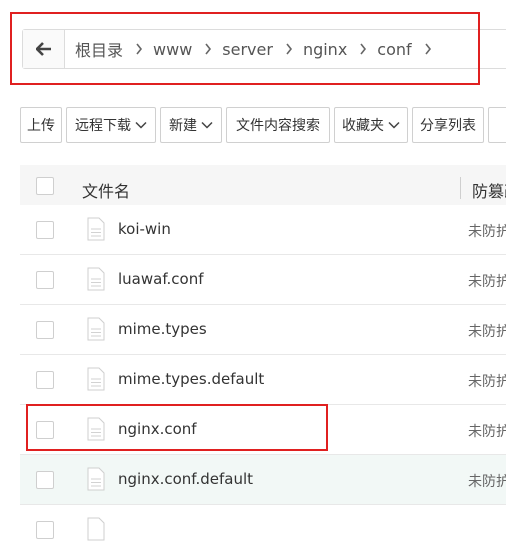 The width and height of the screenshot is (506, 555). I want to click on arrow-left-icon, so click(43, 49).